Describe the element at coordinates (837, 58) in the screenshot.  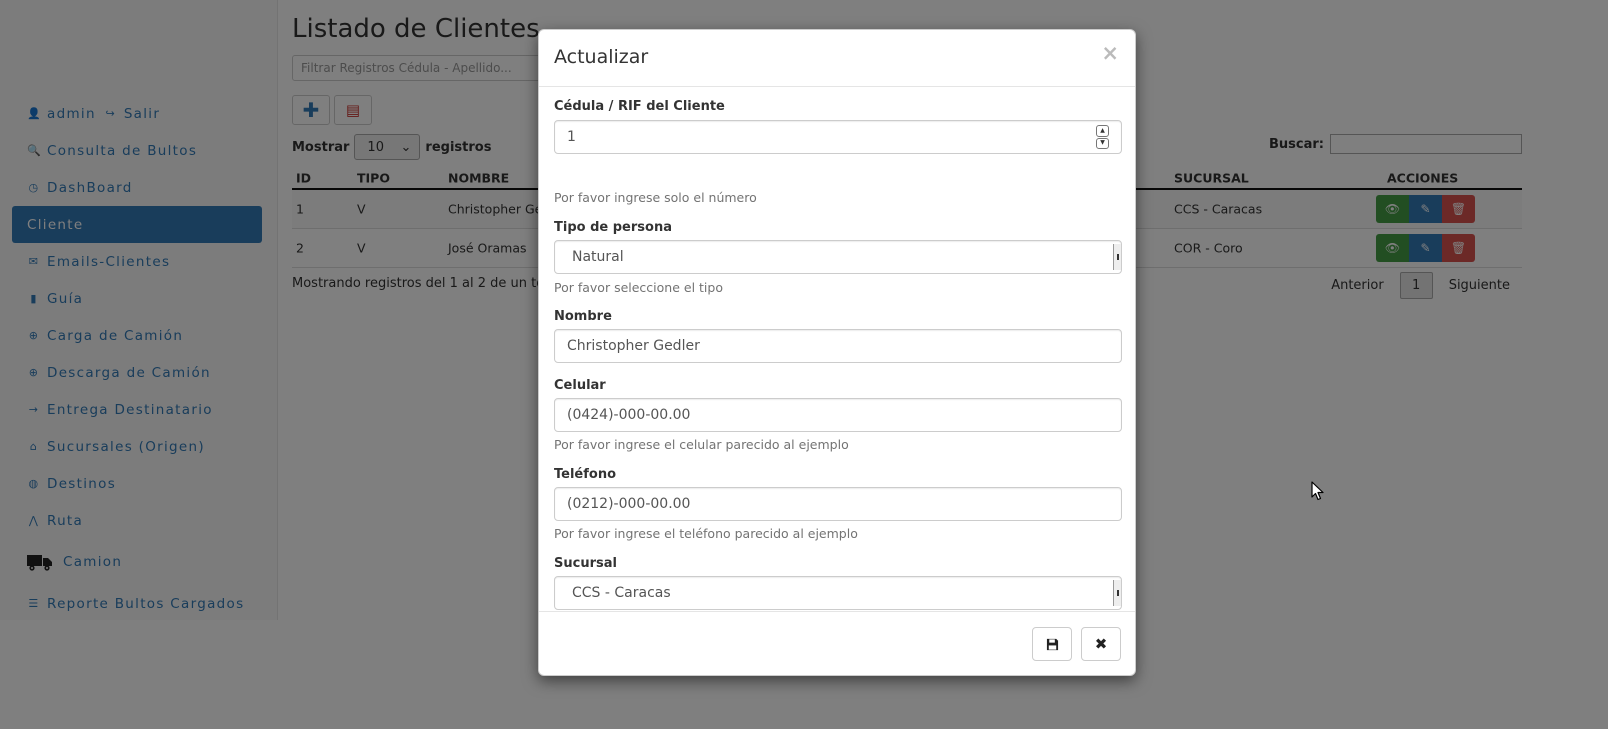
I see `modal-header: Actualizar ×` at that location.